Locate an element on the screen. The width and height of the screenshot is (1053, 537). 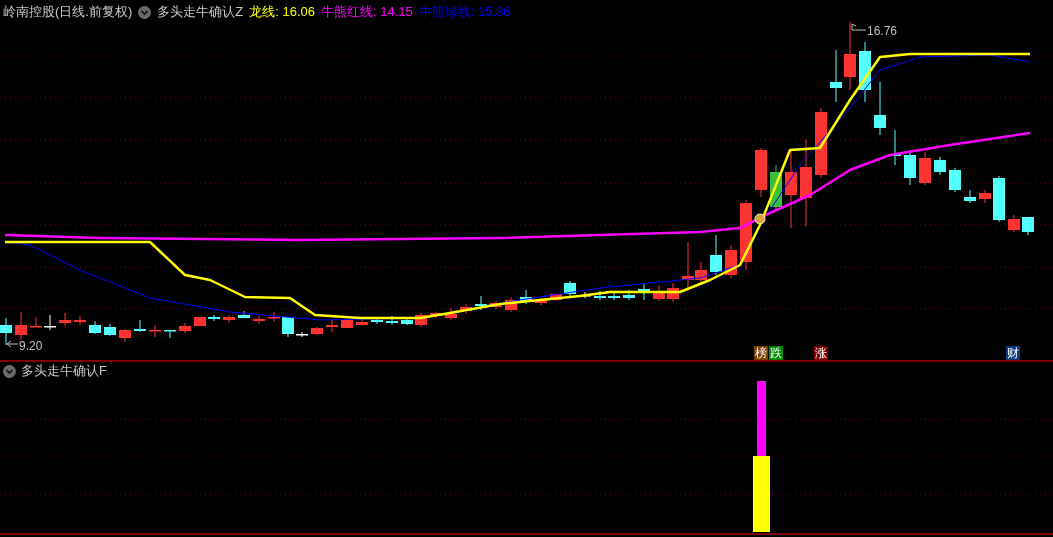
stock-title: 岭南控股(日线.前复权) is located at coordinates (68, 12).